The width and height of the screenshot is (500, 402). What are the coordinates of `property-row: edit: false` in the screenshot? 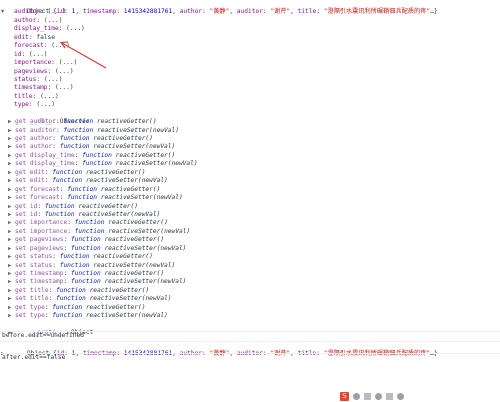 It's located at (250, 38).